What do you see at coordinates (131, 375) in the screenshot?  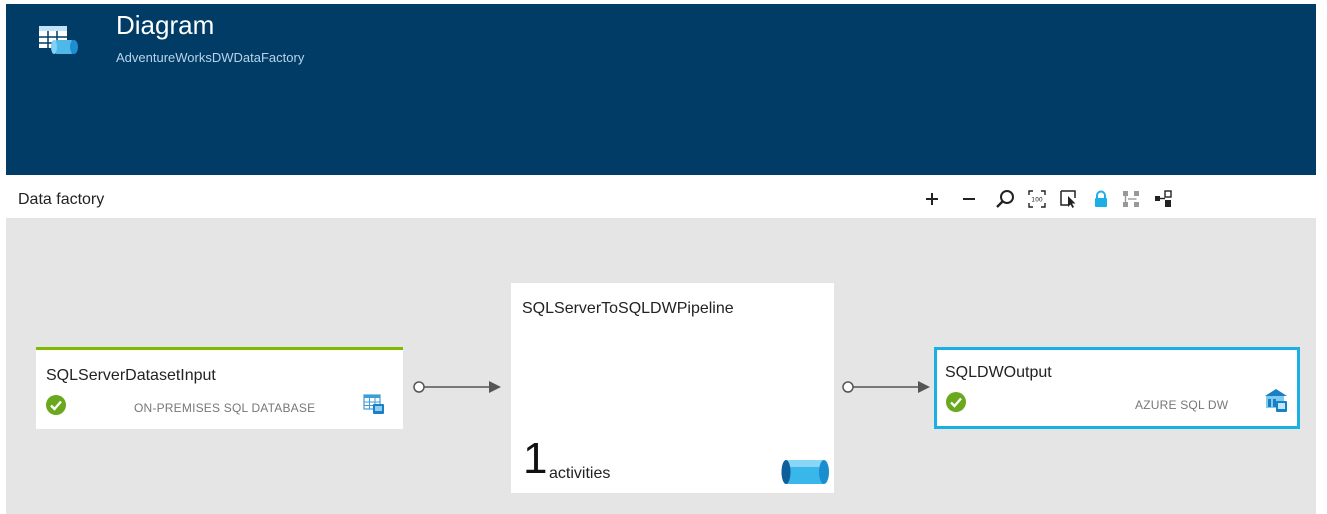 I see `dataset-title: SQLServerDatasetInput` at bounding box center [131, 375].